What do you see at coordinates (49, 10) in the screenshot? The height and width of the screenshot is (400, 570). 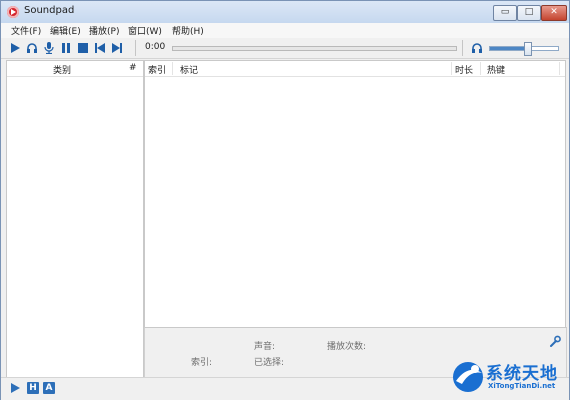 I see `window-title: Soundpad` at bounding box center [49, 10].